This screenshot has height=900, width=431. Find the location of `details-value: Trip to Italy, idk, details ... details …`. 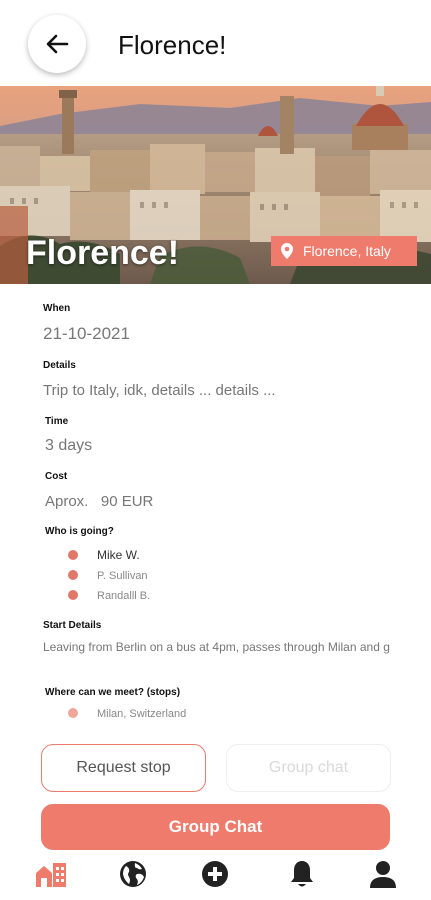

details-value: Trip to Italy, idk, details ... details … is located at coordinates (159, 390).